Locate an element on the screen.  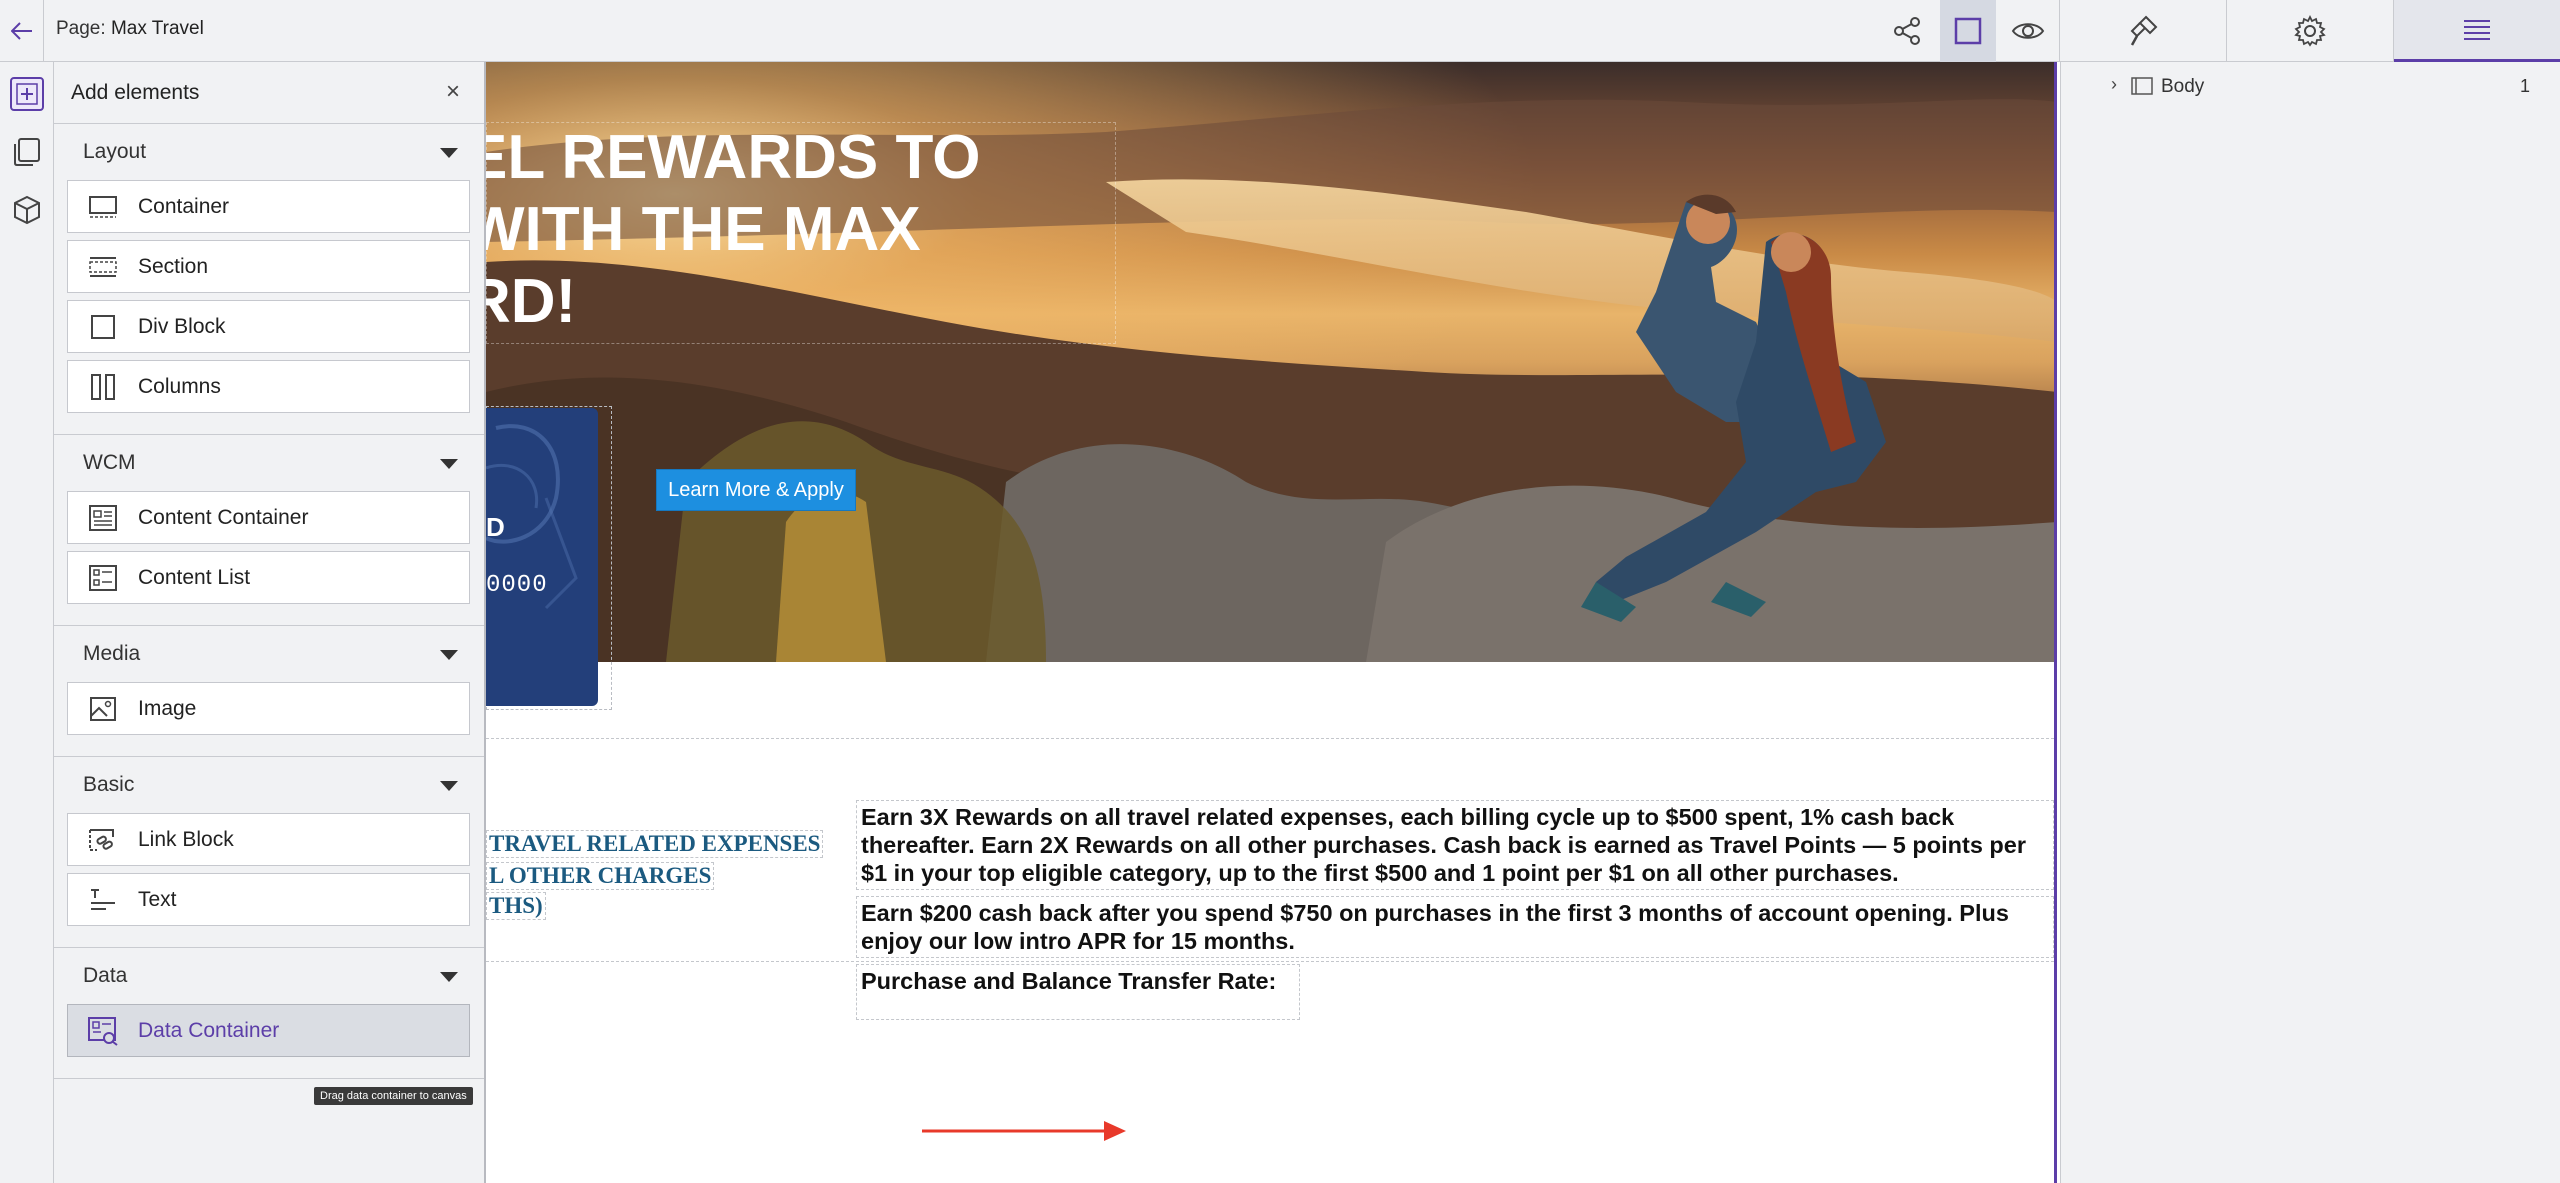
columns-icon is located at coordinates (103, 387).